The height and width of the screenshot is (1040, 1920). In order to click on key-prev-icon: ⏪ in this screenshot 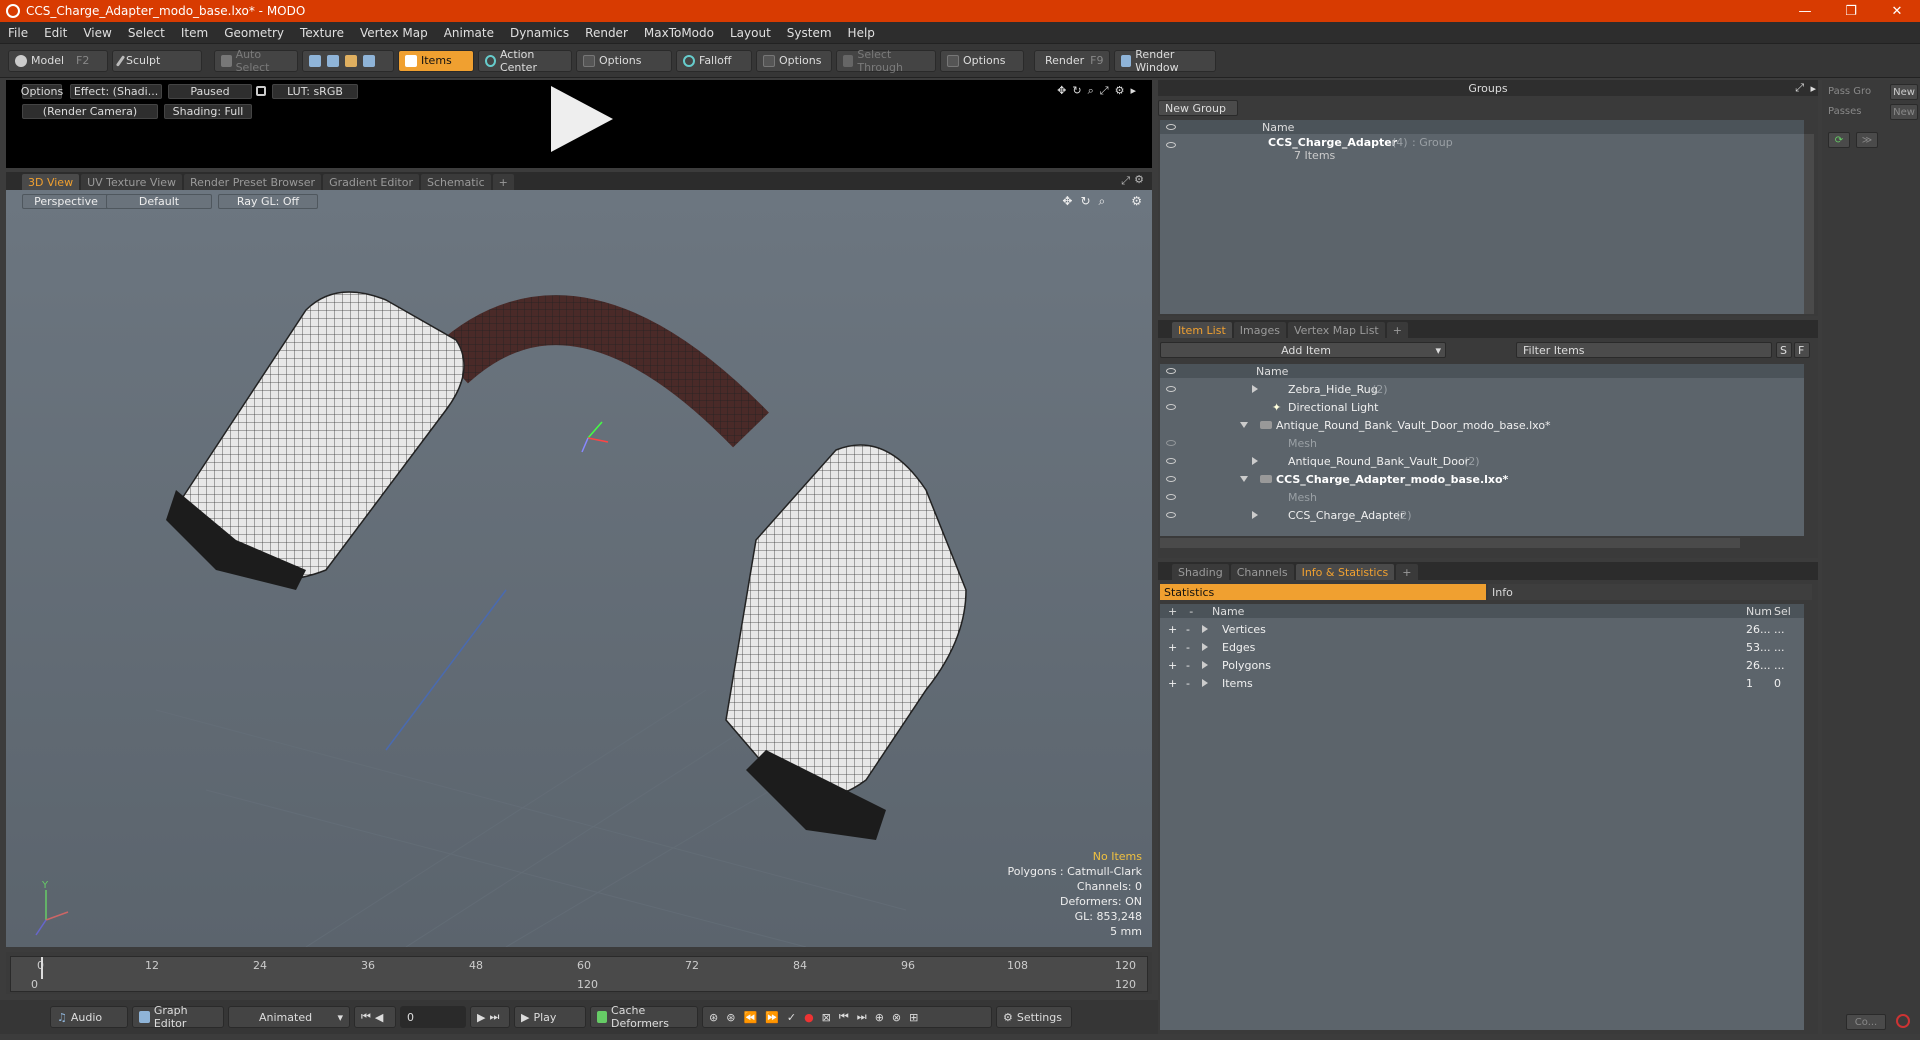, I will do `click(750, 1017)`.